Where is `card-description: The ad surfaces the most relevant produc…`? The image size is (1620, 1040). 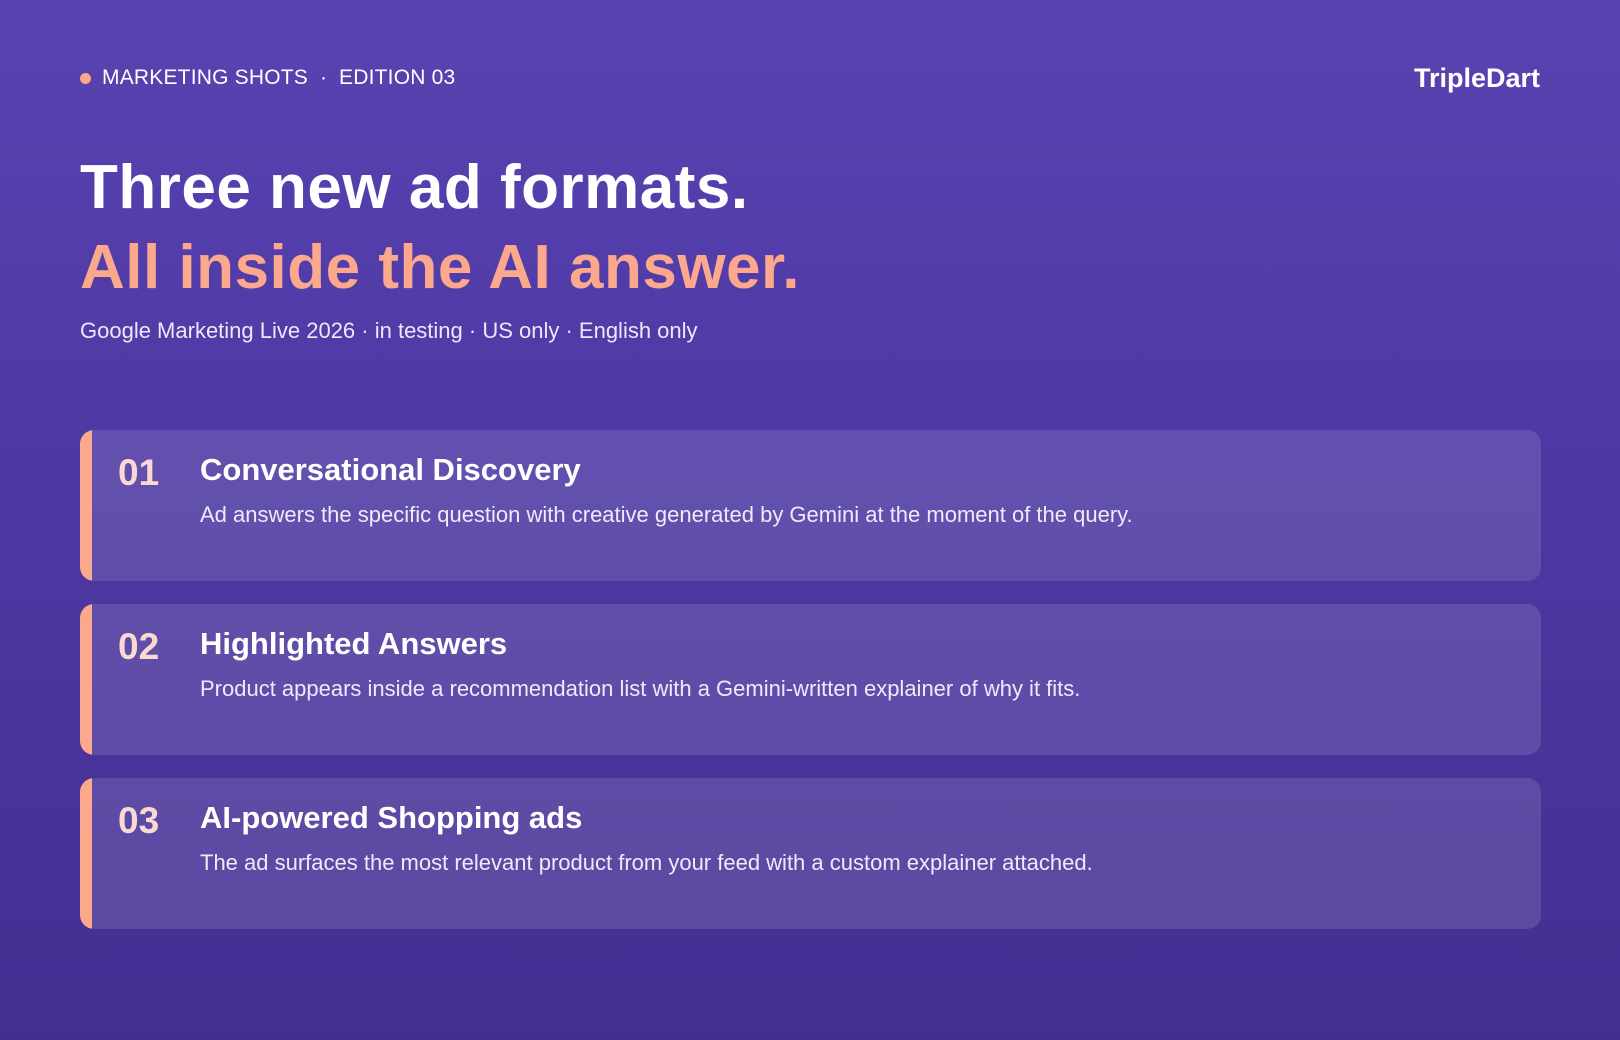 card-description: The ad surfaces the most relevant produc… is located at coordinates (646, 862).